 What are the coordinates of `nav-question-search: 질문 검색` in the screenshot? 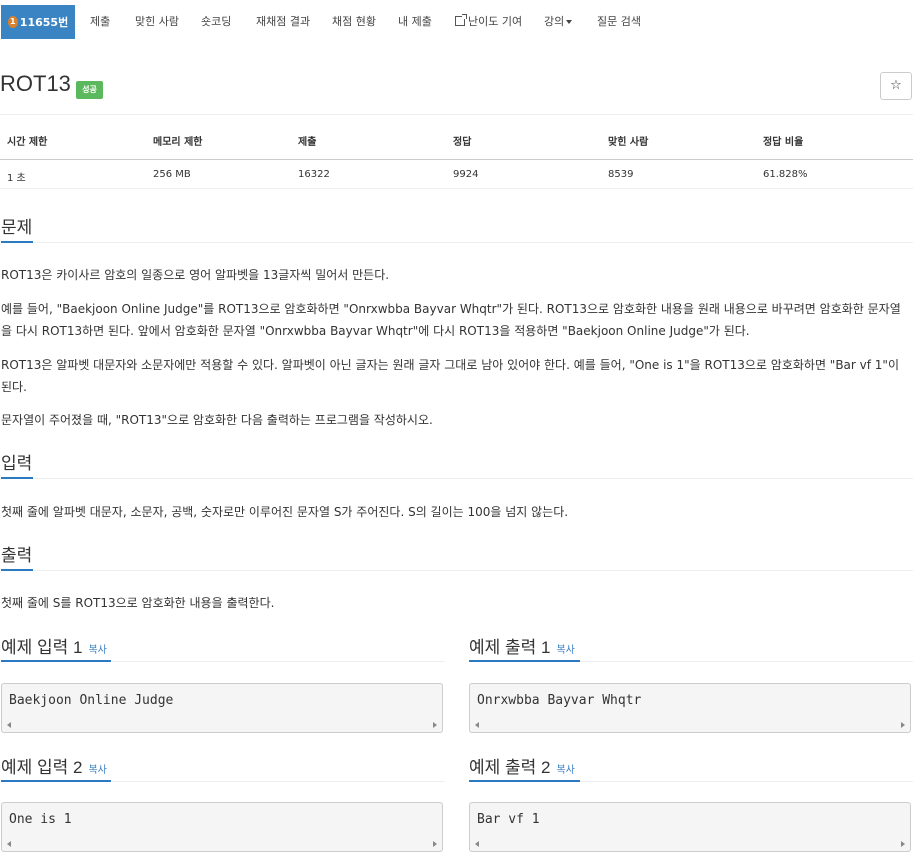 It's located at (619, 22).